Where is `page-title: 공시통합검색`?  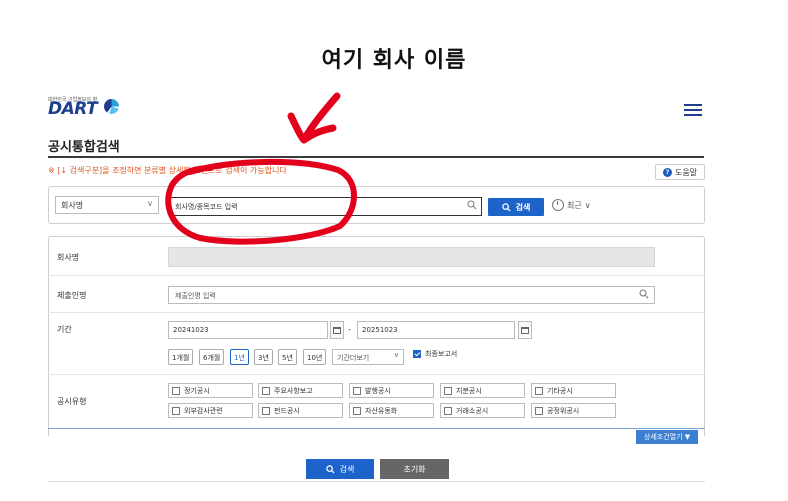 page-title: 공시통합검색 is located at coordinates (84, 147).